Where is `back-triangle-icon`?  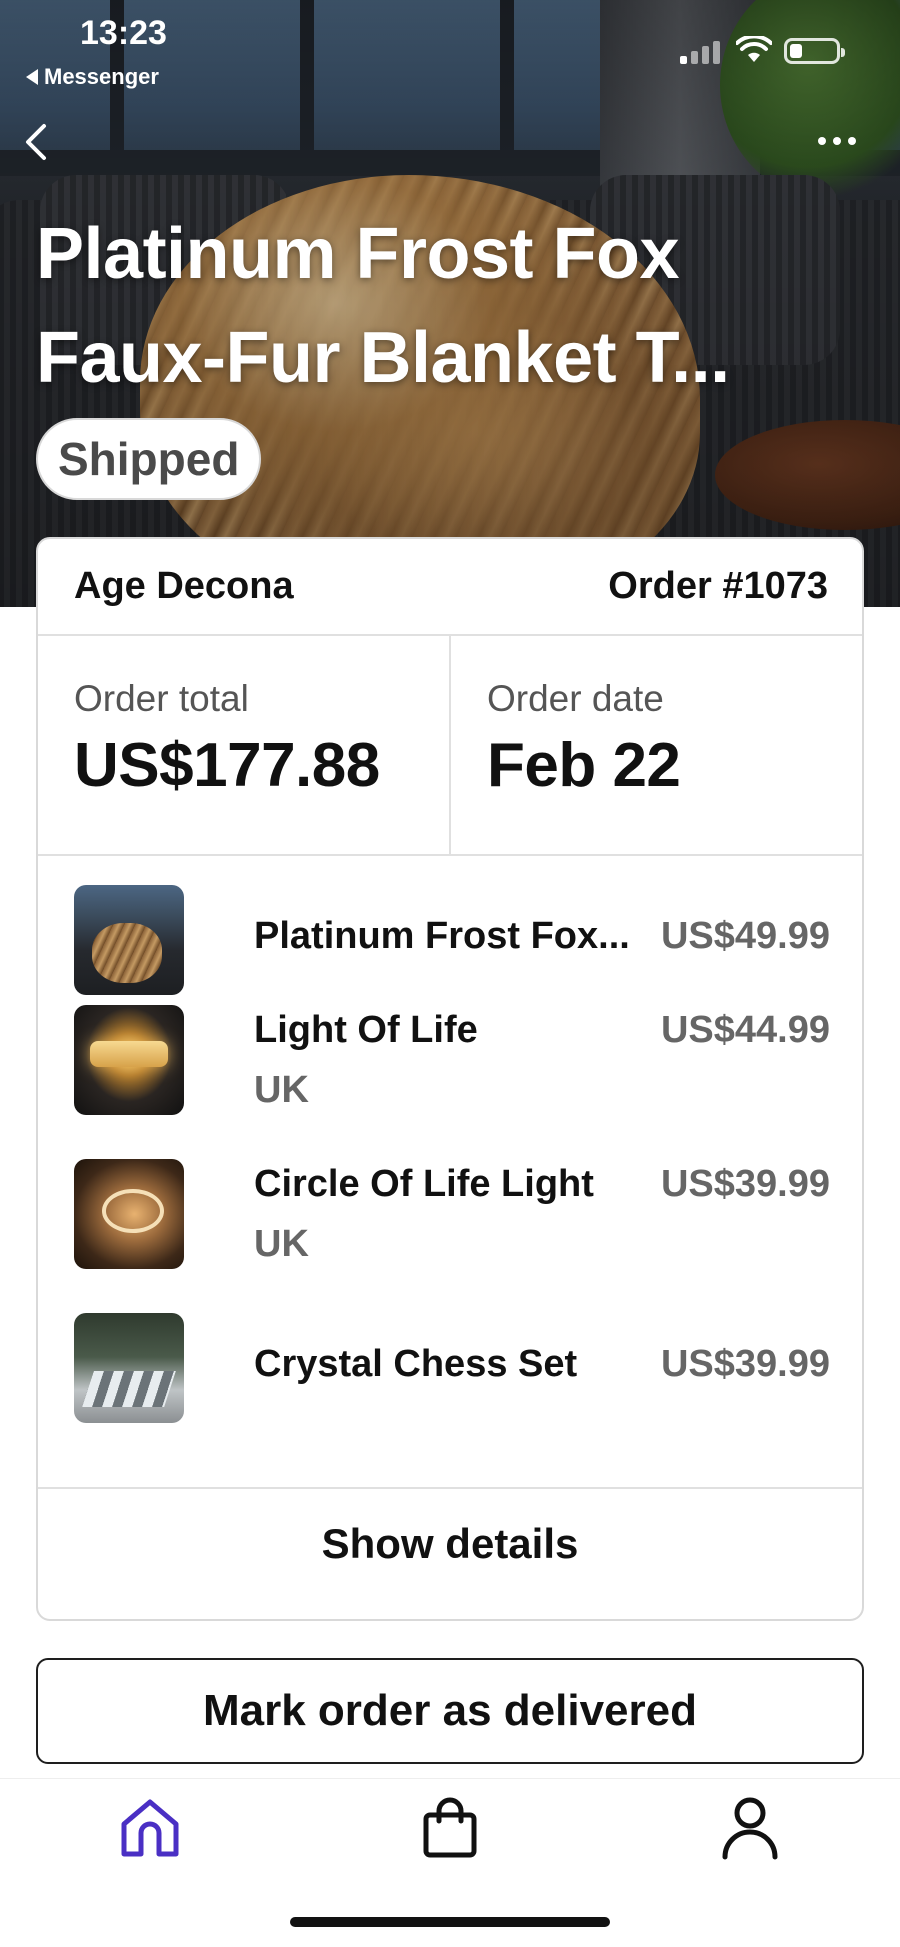 back-triangle-icon is located at coordinates (32, 77).